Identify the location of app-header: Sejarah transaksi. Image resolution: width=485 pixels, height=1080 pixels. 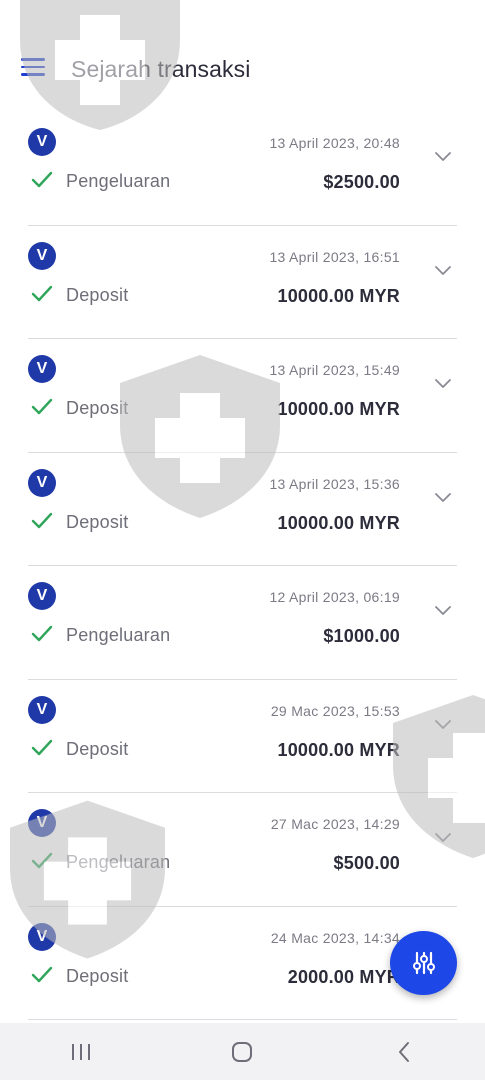
(242, 56).